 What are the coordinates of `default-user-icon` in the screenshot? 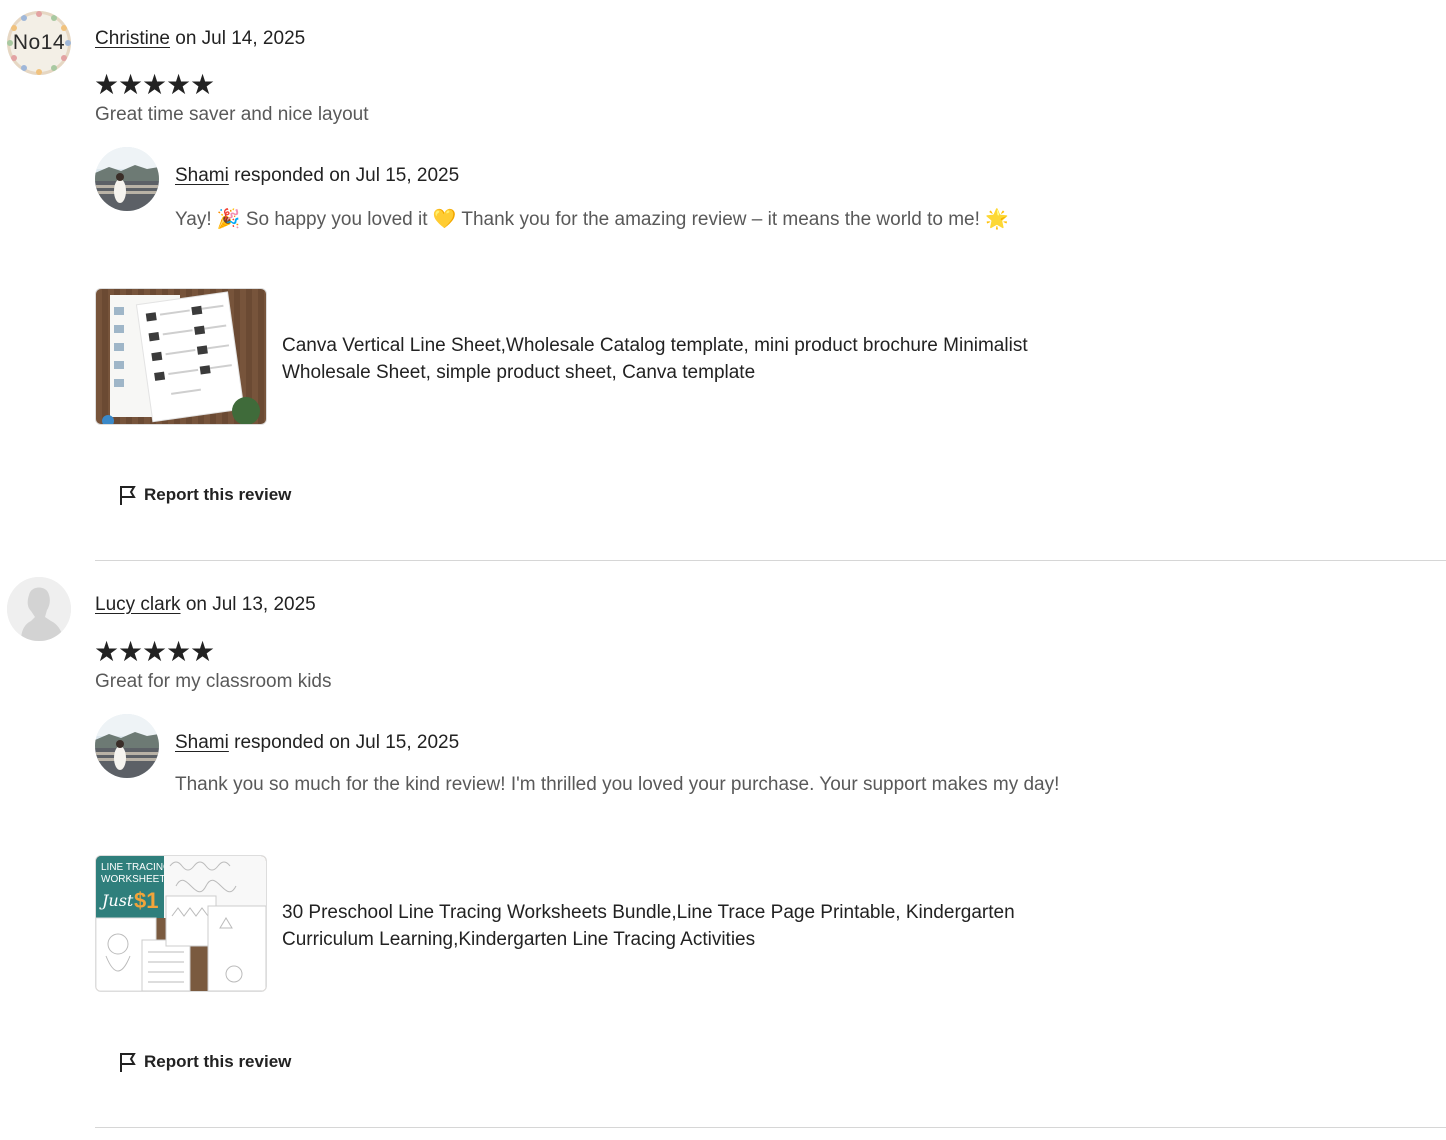 It's located at (39, 609).